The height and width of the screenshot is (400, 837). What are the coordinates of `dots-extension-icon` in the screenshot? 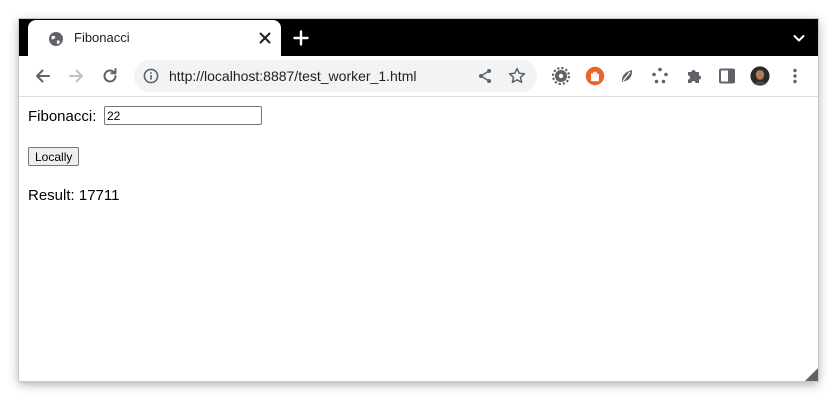 It's located at (660, 76).